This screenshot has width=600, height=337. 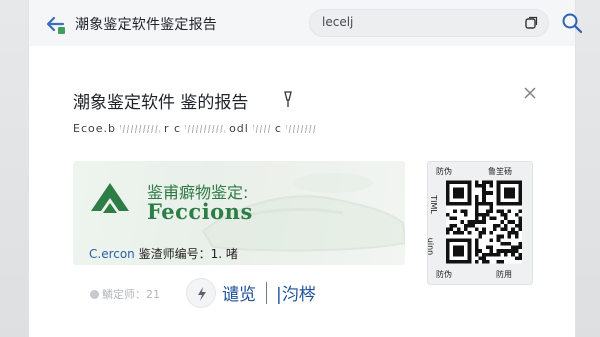 I want to click on appraiser-id-prefix: C.ercon, so click(x=112, y=254).